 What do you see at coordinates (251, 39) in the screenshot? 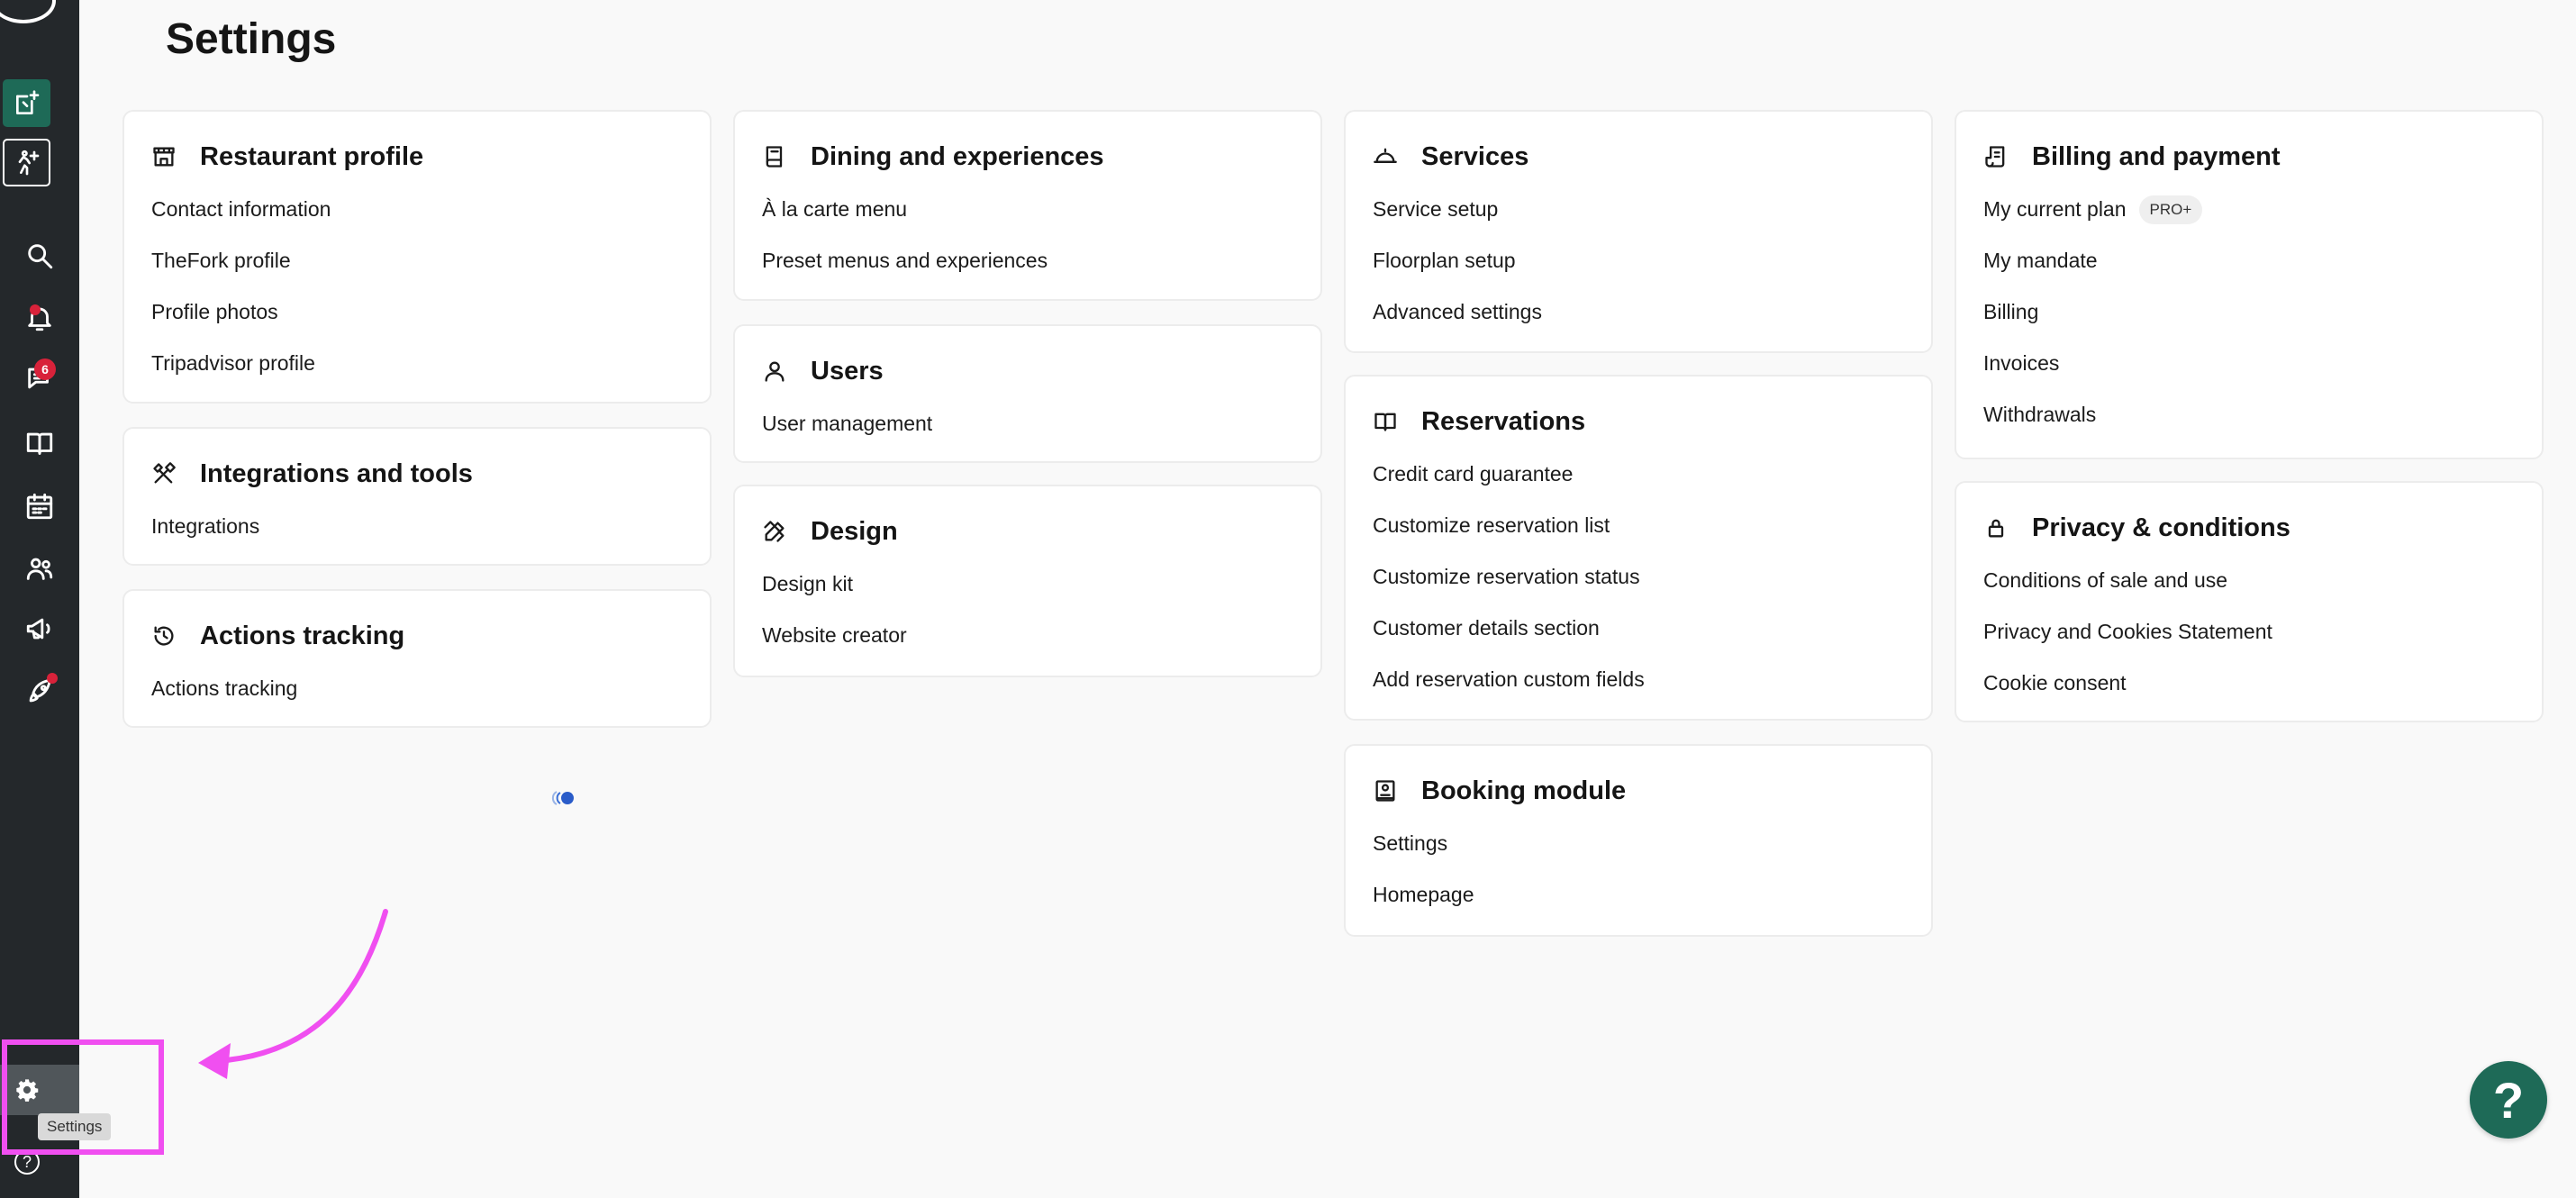
I see `page-title: Settings` at bounding box center [251, 39].